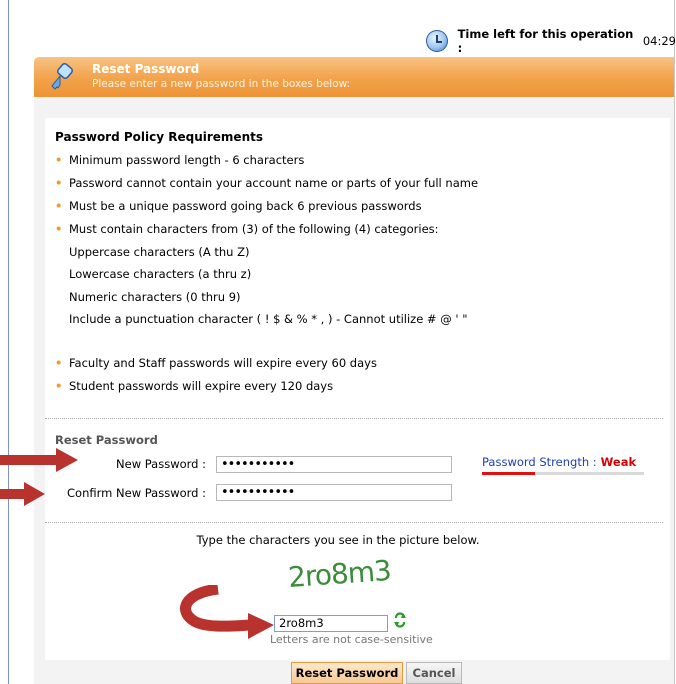 This screenshot has height=684, width=676. What do you see at coordinates (334, 464) in the screenshot?
I see `new-password-field: •••••••••••` at bounding box center [334, 464].